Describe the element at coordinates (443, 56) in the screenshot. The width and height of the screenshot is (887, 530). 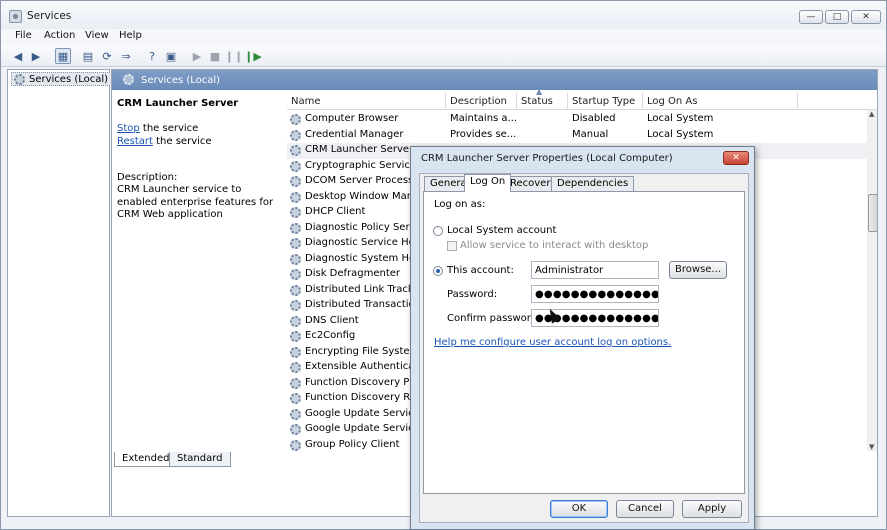
I see `toolbar: ◀ ▶ ▦ ▤ ⟳ ⇒ ? ▣ ▶ ■ ❙❙ ❙▶` at that location.